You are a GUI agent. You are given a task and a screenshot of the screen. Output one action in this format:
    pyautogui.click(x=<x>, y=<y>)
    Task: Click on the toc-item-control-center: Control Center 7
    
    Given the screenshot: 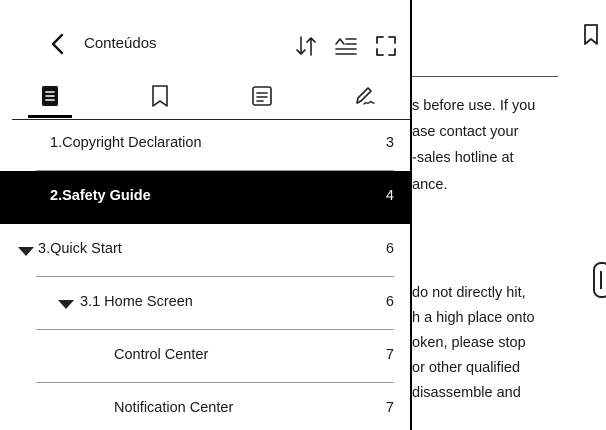 What is the action you would take?
    pyautogui.click(x=205, y=356)
    